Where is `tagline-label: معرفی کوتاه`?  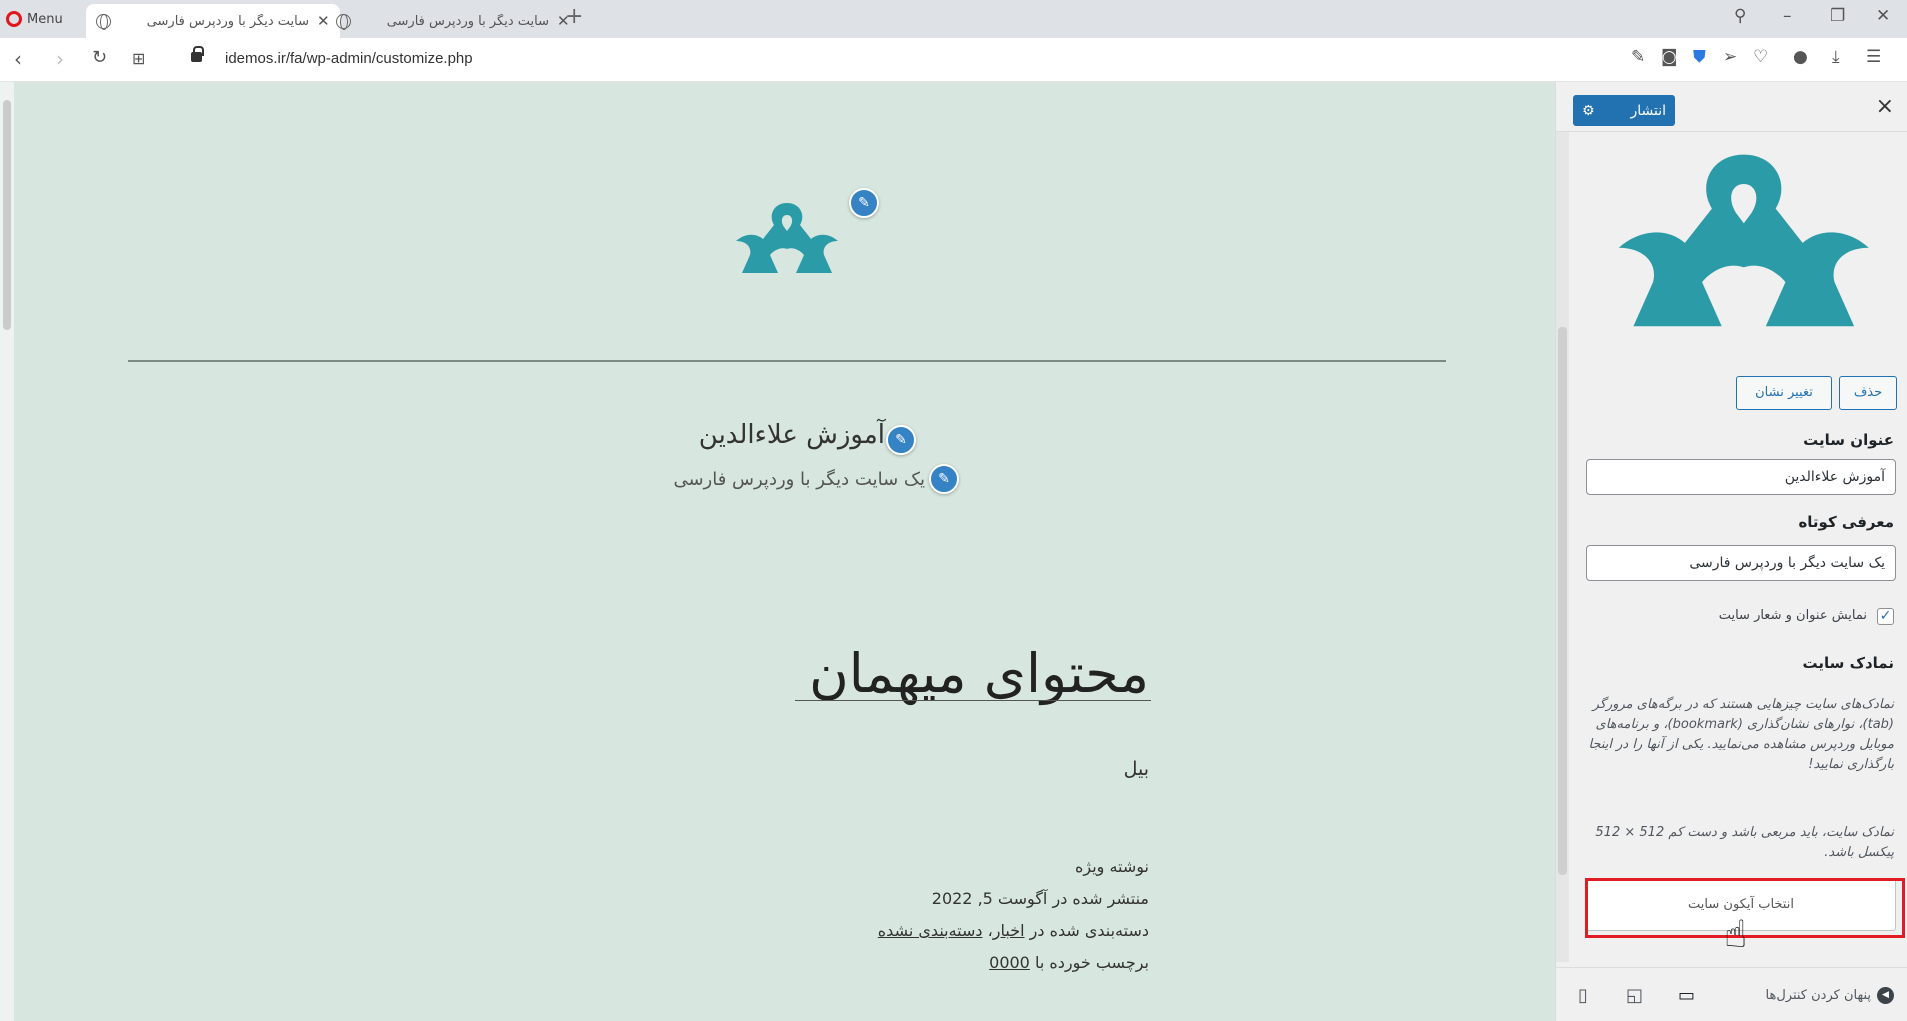
tagline-label: معرفی کوتاه is located at coordinates (1846, 522).